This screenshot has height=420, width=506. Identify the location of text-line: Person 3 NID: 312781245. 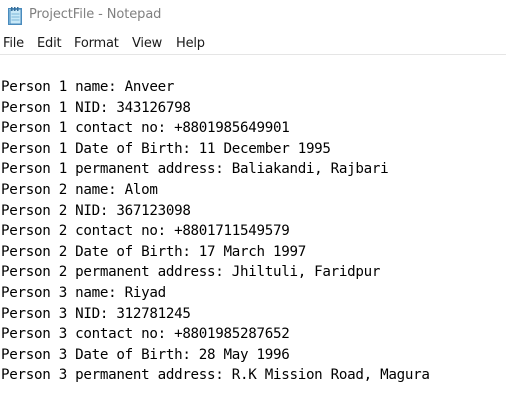
(96, 313).